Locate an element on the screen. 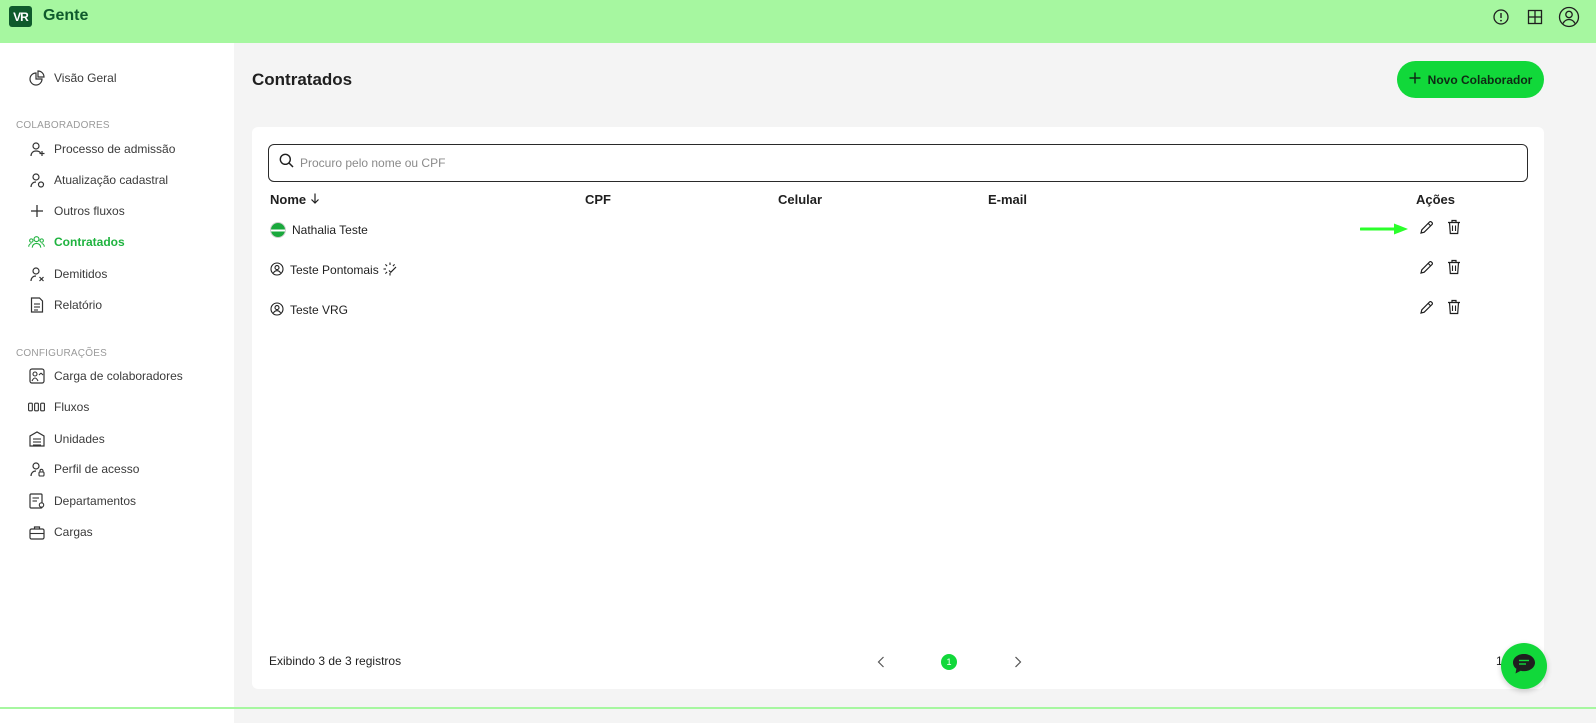  section-label-configuracoes: CONFIGURAÇÕES is located at coordinates (61, 353).